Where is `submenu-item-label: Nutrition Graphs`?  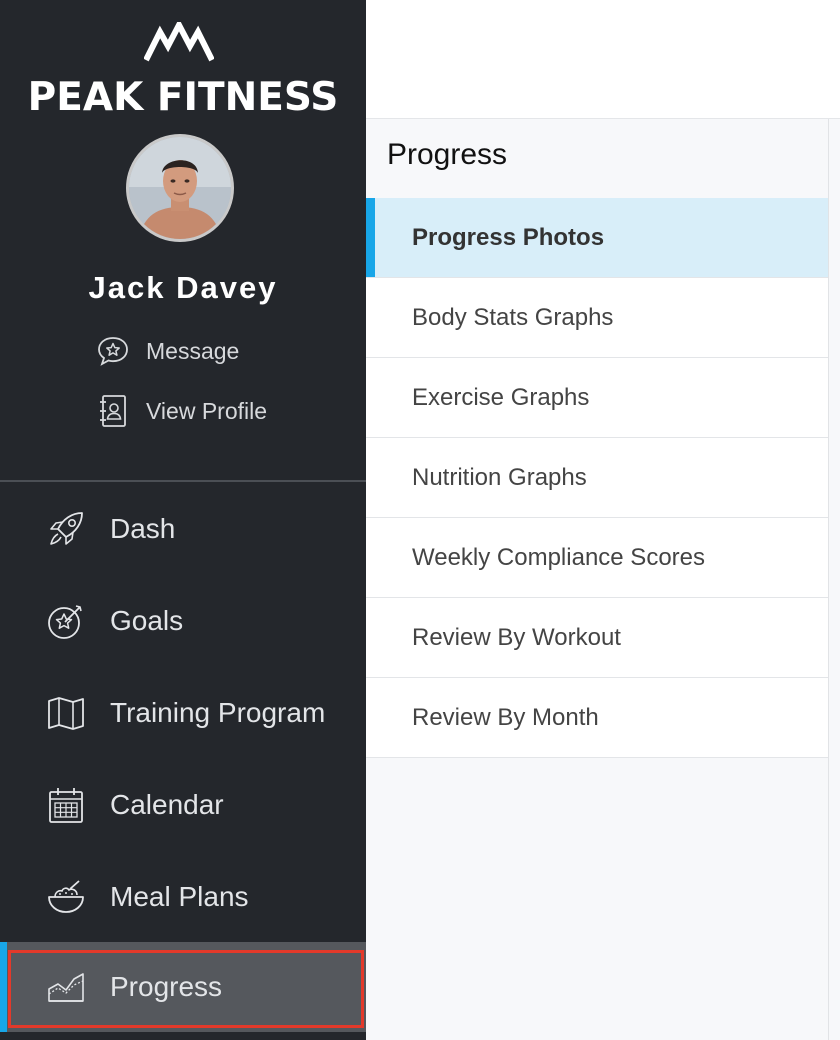 submenu-item-label: Nutrition Graphs is located at coordinates (499, 477).